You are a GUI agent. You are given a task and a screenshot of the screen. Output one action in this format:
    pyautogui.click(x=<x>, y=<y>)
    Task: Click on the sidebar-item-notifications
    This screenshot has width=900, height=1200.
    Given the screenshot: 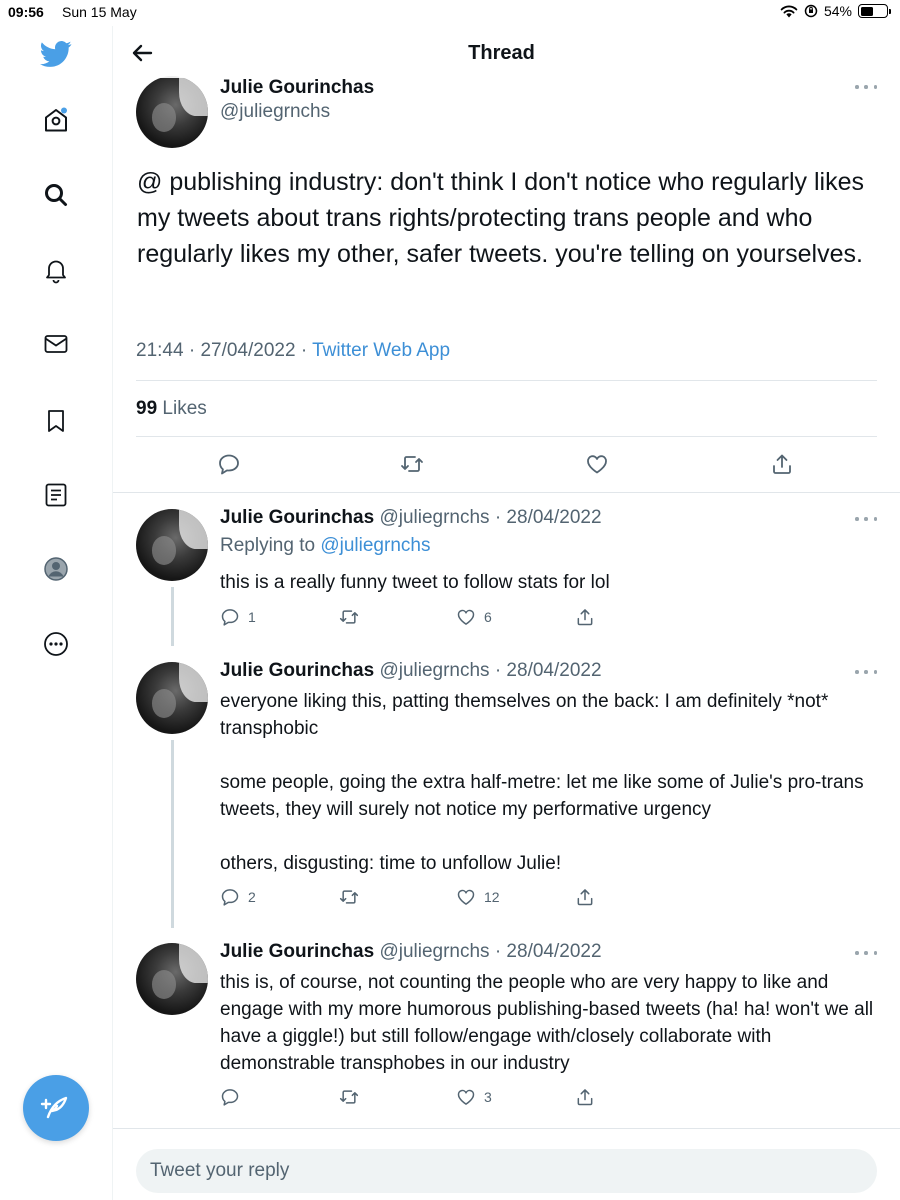 What is the action you would take?
    pyautogui.click(x=56, y=270)
    